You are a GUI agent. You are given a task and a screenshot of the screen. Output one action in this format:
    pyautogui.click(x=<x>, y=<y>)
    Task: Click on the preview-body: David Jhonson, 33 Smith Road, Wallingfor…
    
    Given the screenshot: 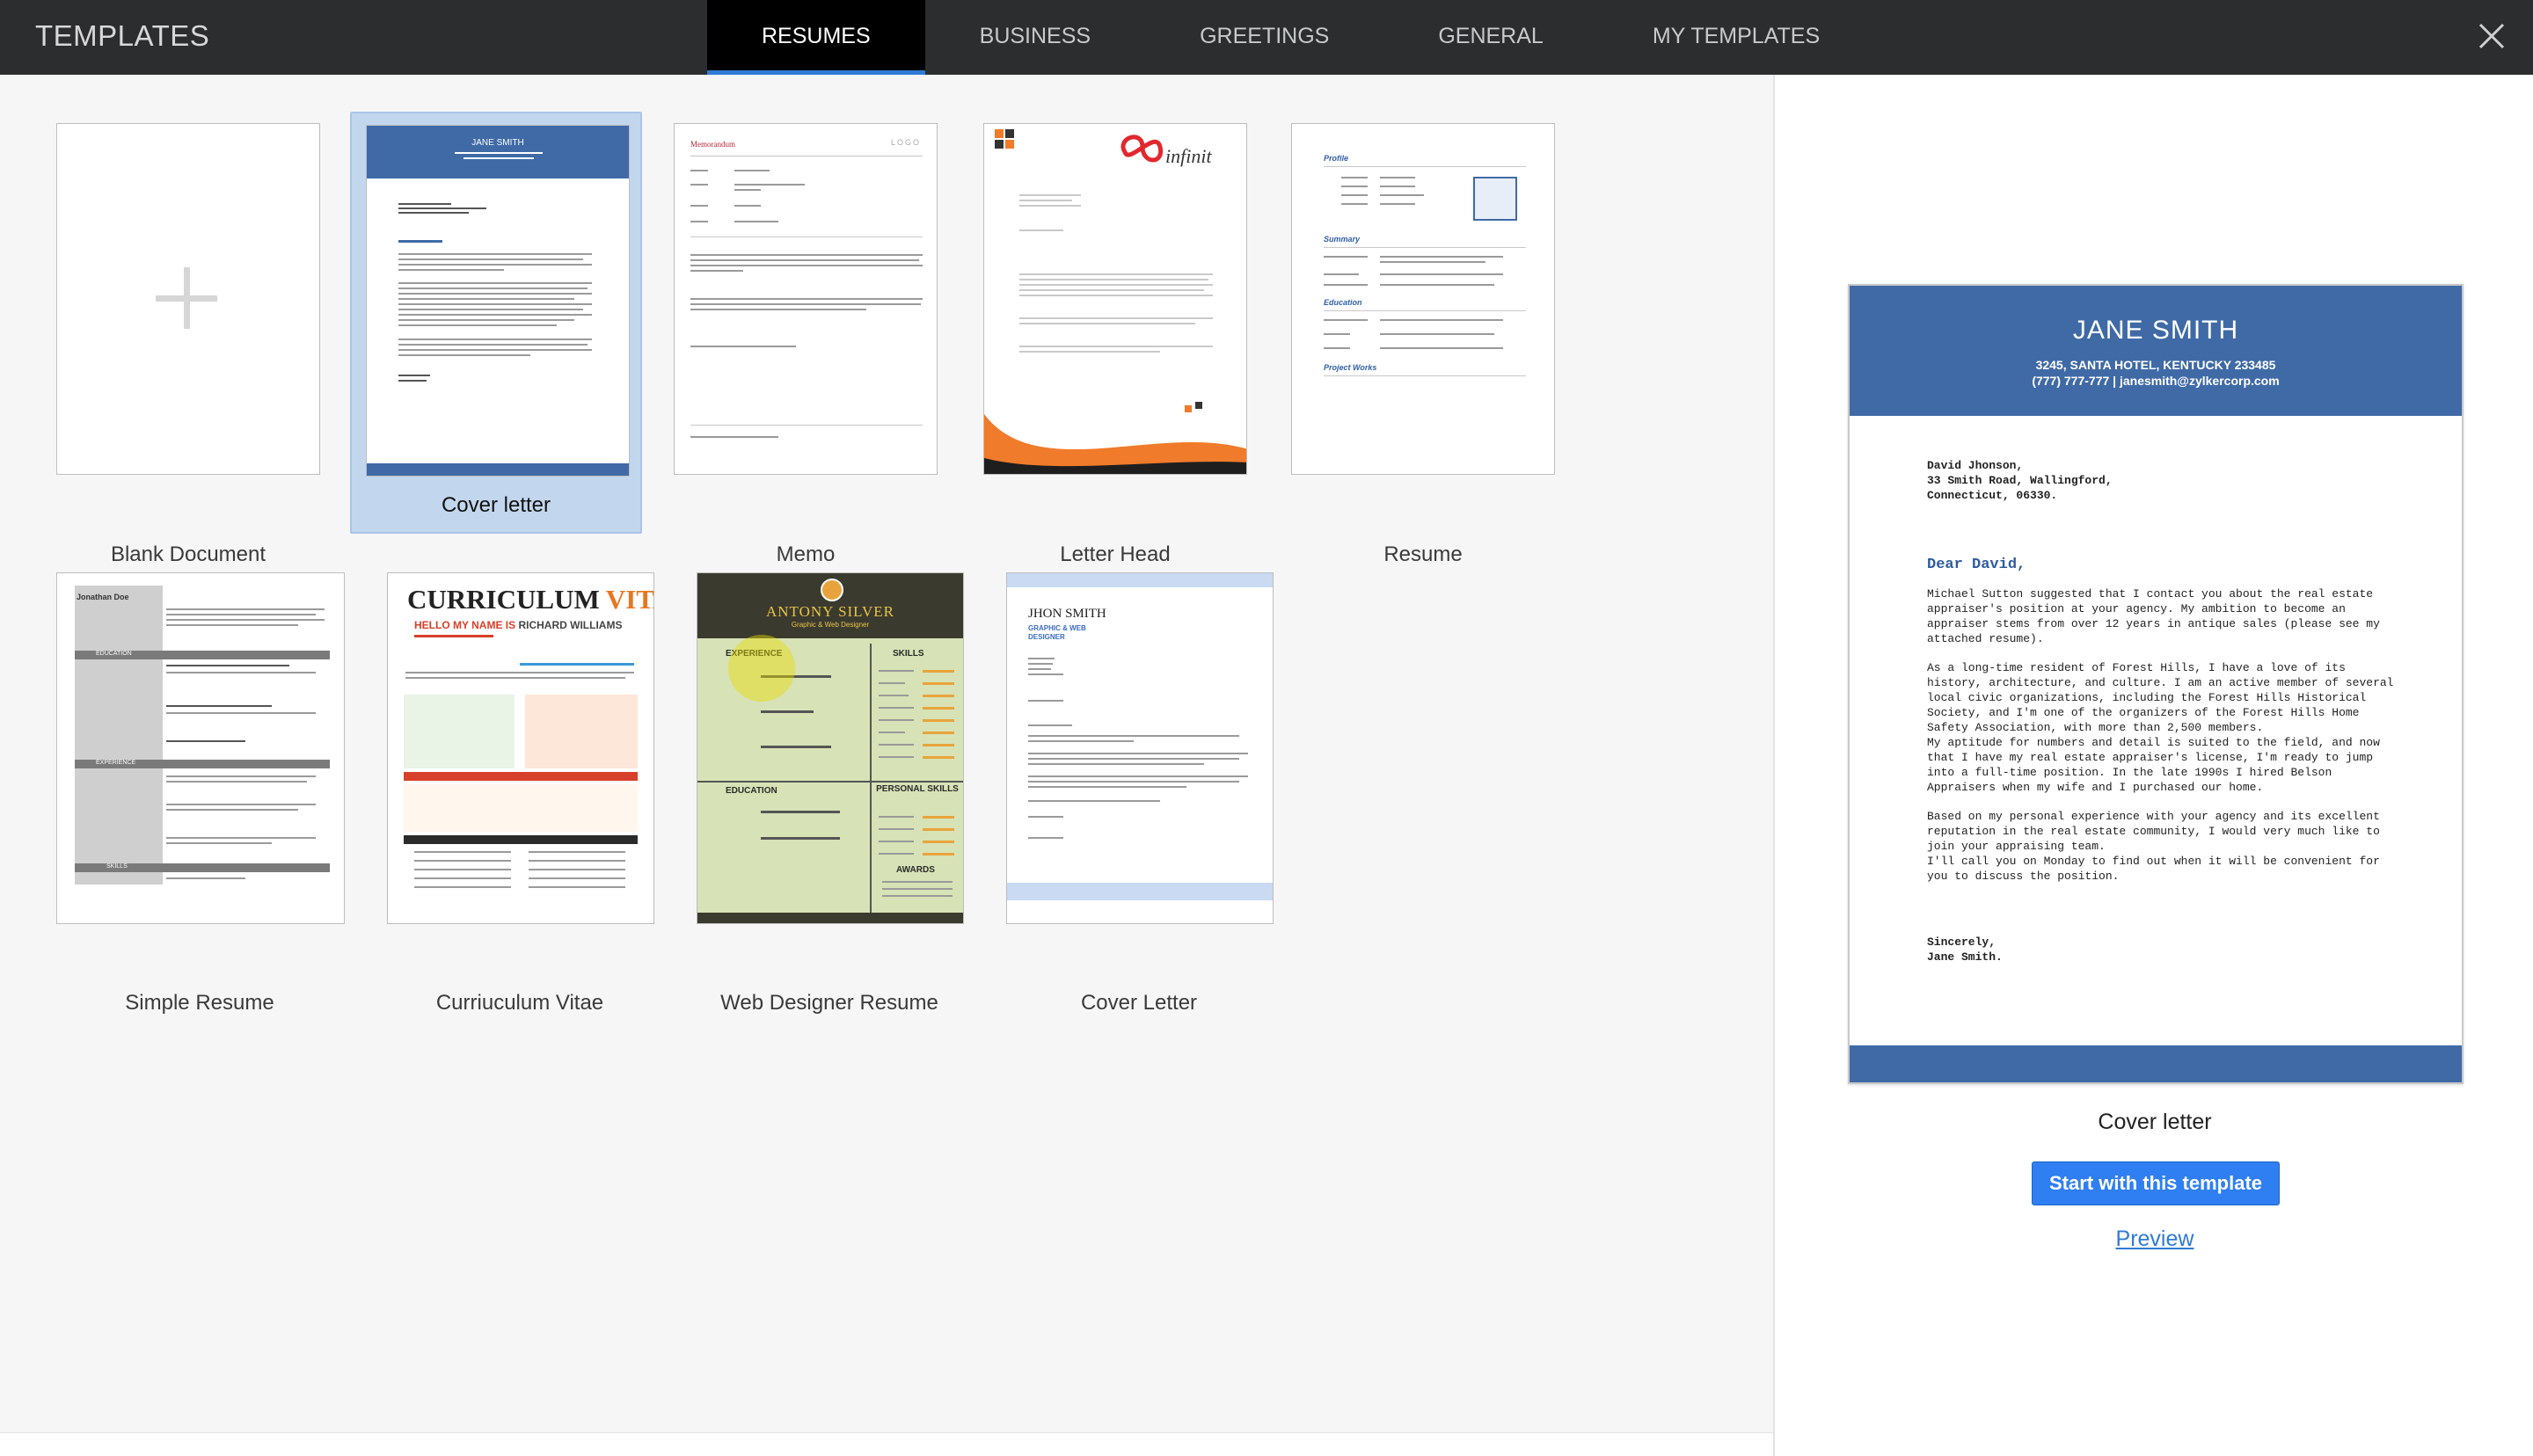 What is the action you would take?
    pyautogui.click(x=2173, y=711)
    